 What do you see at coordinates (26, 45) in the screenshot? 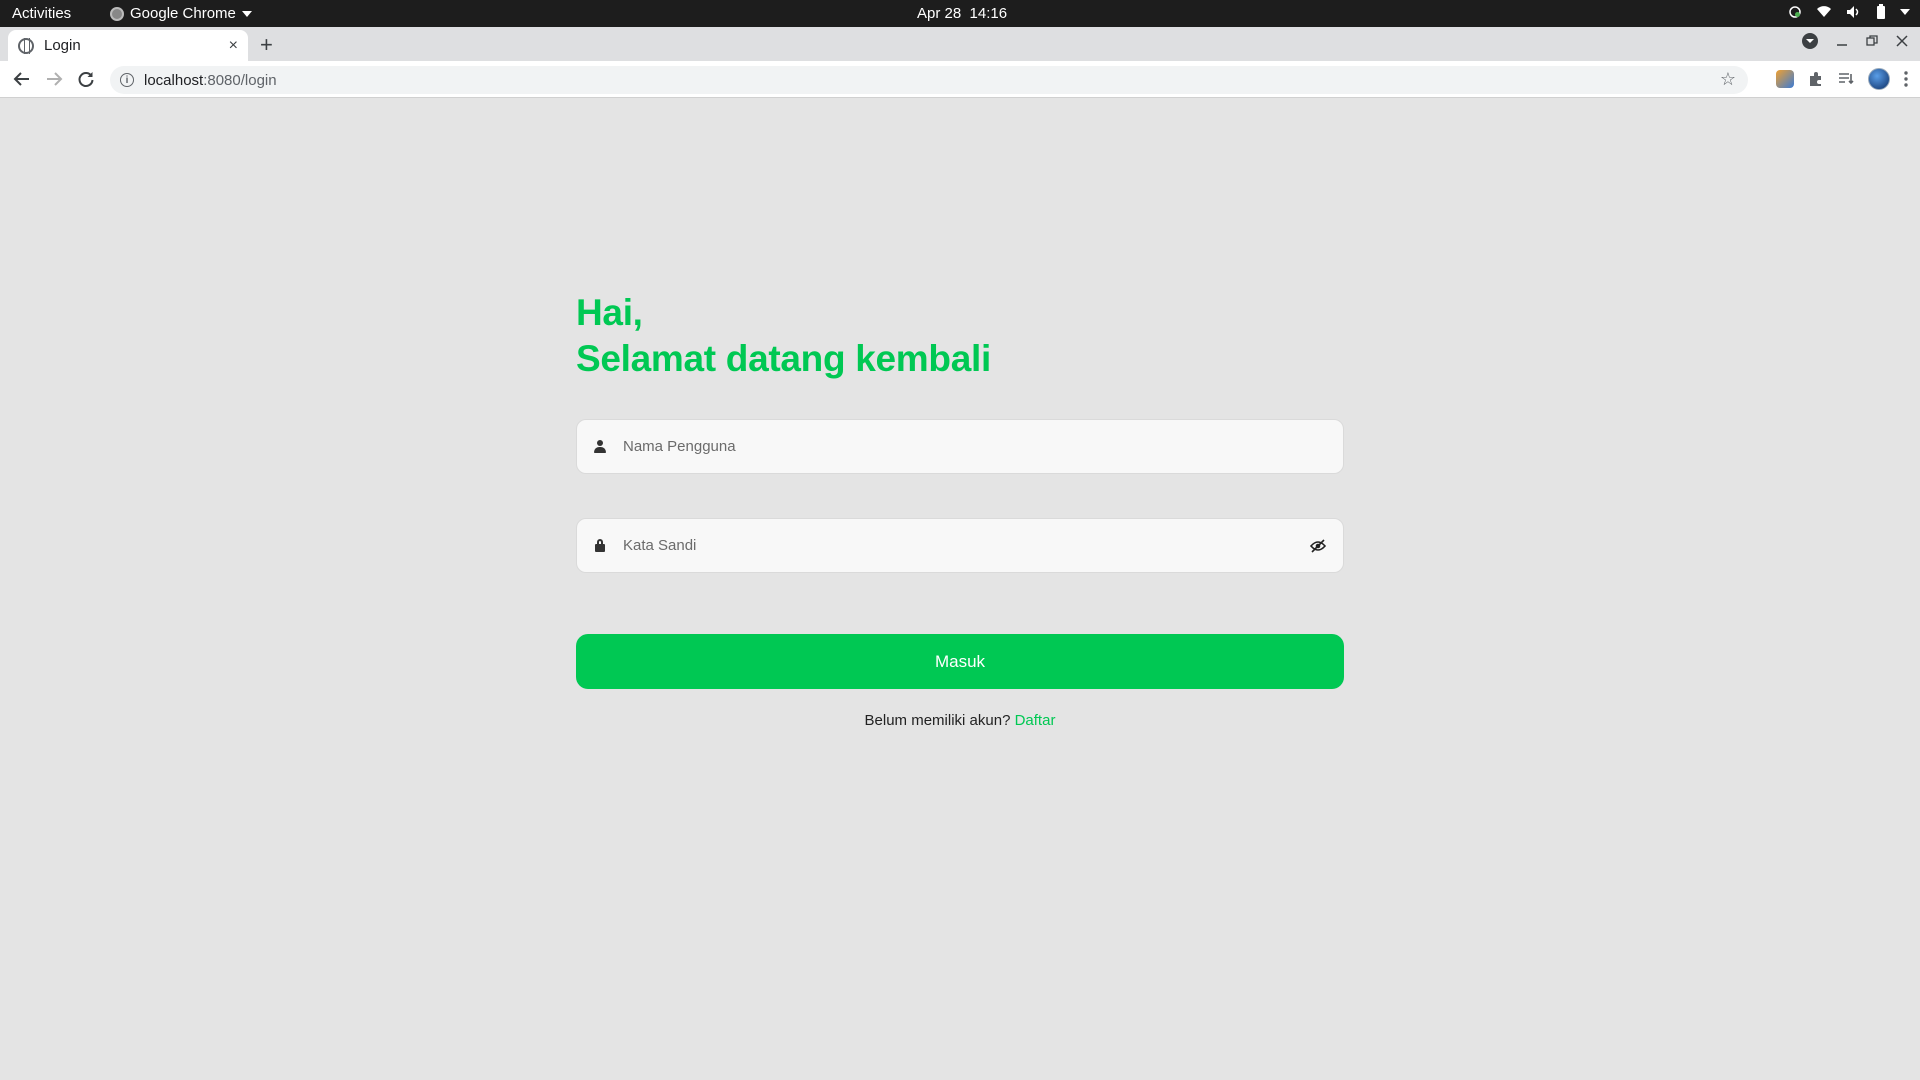
I see `globe-icon` at bounding box center [26, 45].